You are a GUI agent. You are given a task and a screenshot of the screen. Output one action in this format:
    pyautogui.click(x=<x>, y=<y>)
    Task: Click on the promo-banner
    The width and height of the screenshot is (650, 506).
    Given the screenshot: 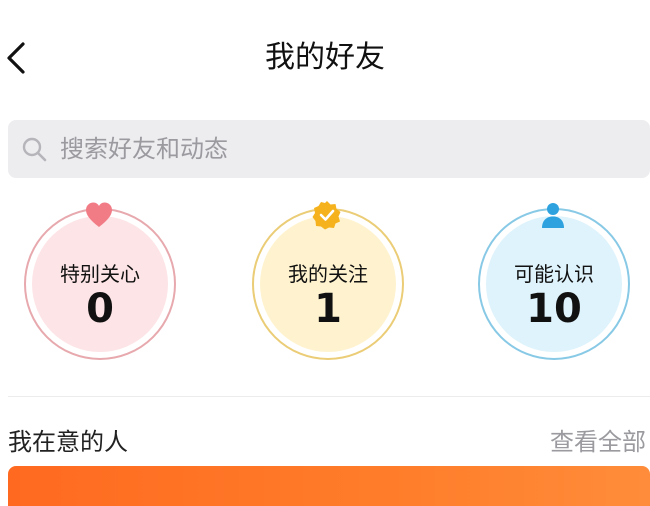 What is the action you would take?
    pyautogui.click(x=329, y=486)
    